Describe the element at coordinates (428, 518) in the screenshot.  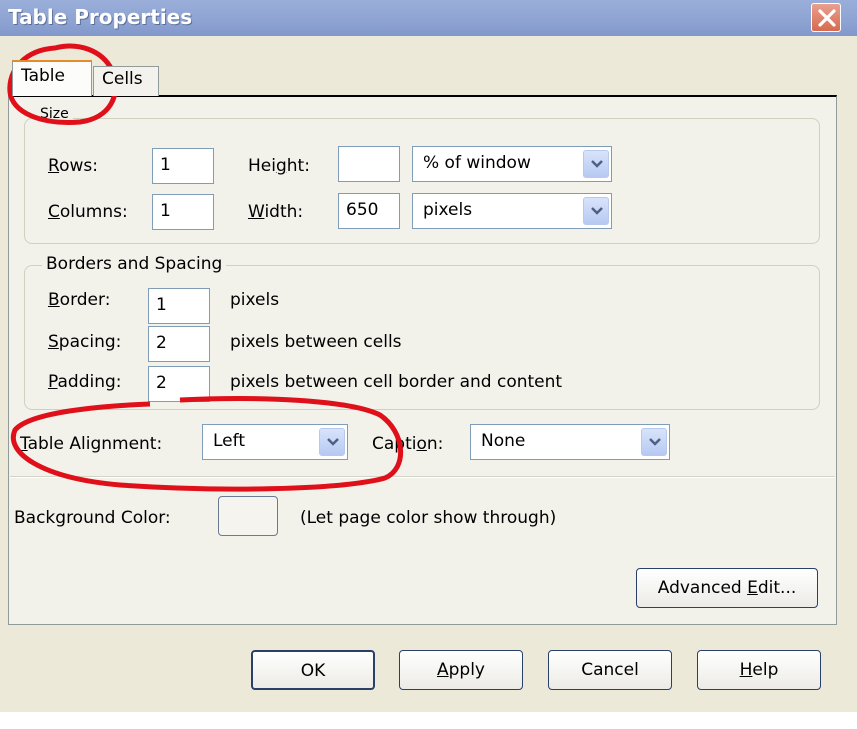
I see `background-color-note: (Let page color show through)` at that location.